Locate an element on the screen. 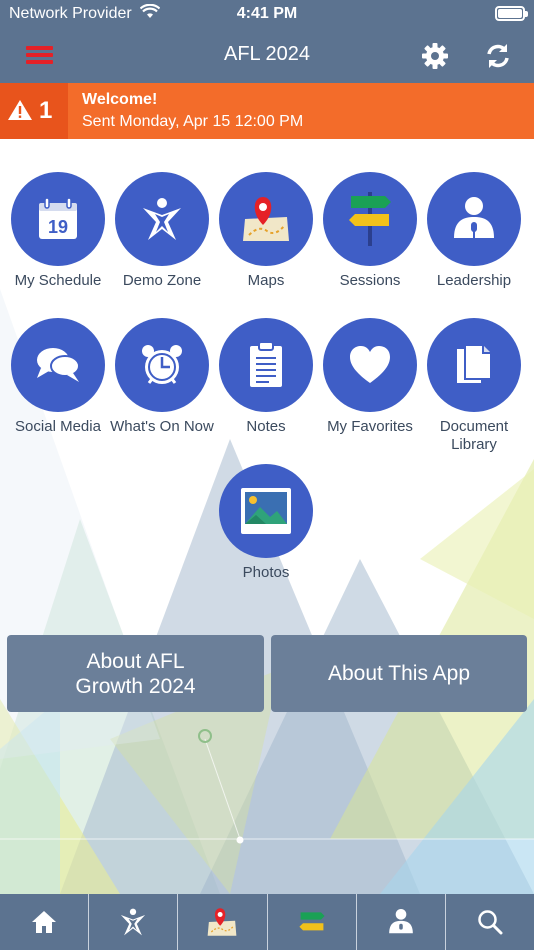 The image size is (534, 950). search-icon is located at coordinates (490, 922).